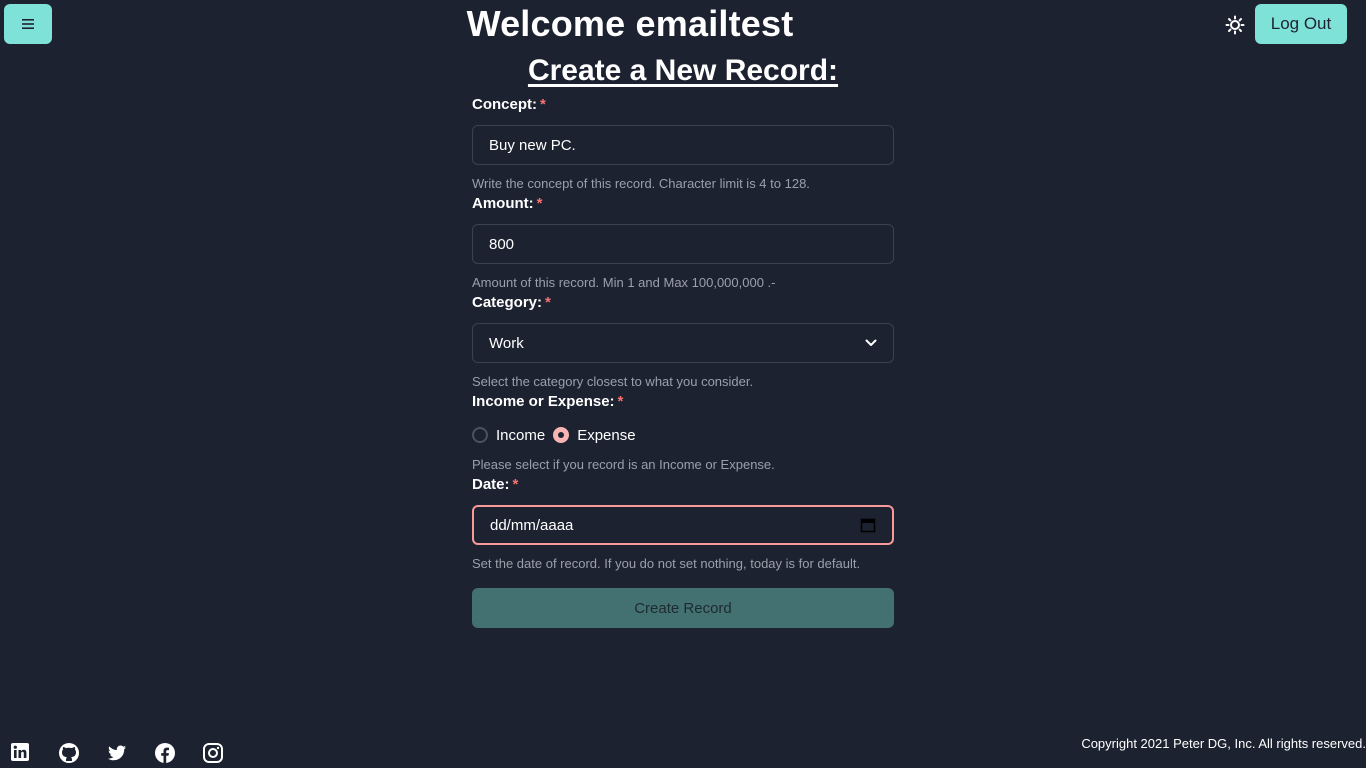 Image resolution: width=1366 pixels, height=768 pixels. What do you see at coordinates (683, 70) in the screenshot?
I see `form-title: Create a New Record:` at bounding box center [683, 70].